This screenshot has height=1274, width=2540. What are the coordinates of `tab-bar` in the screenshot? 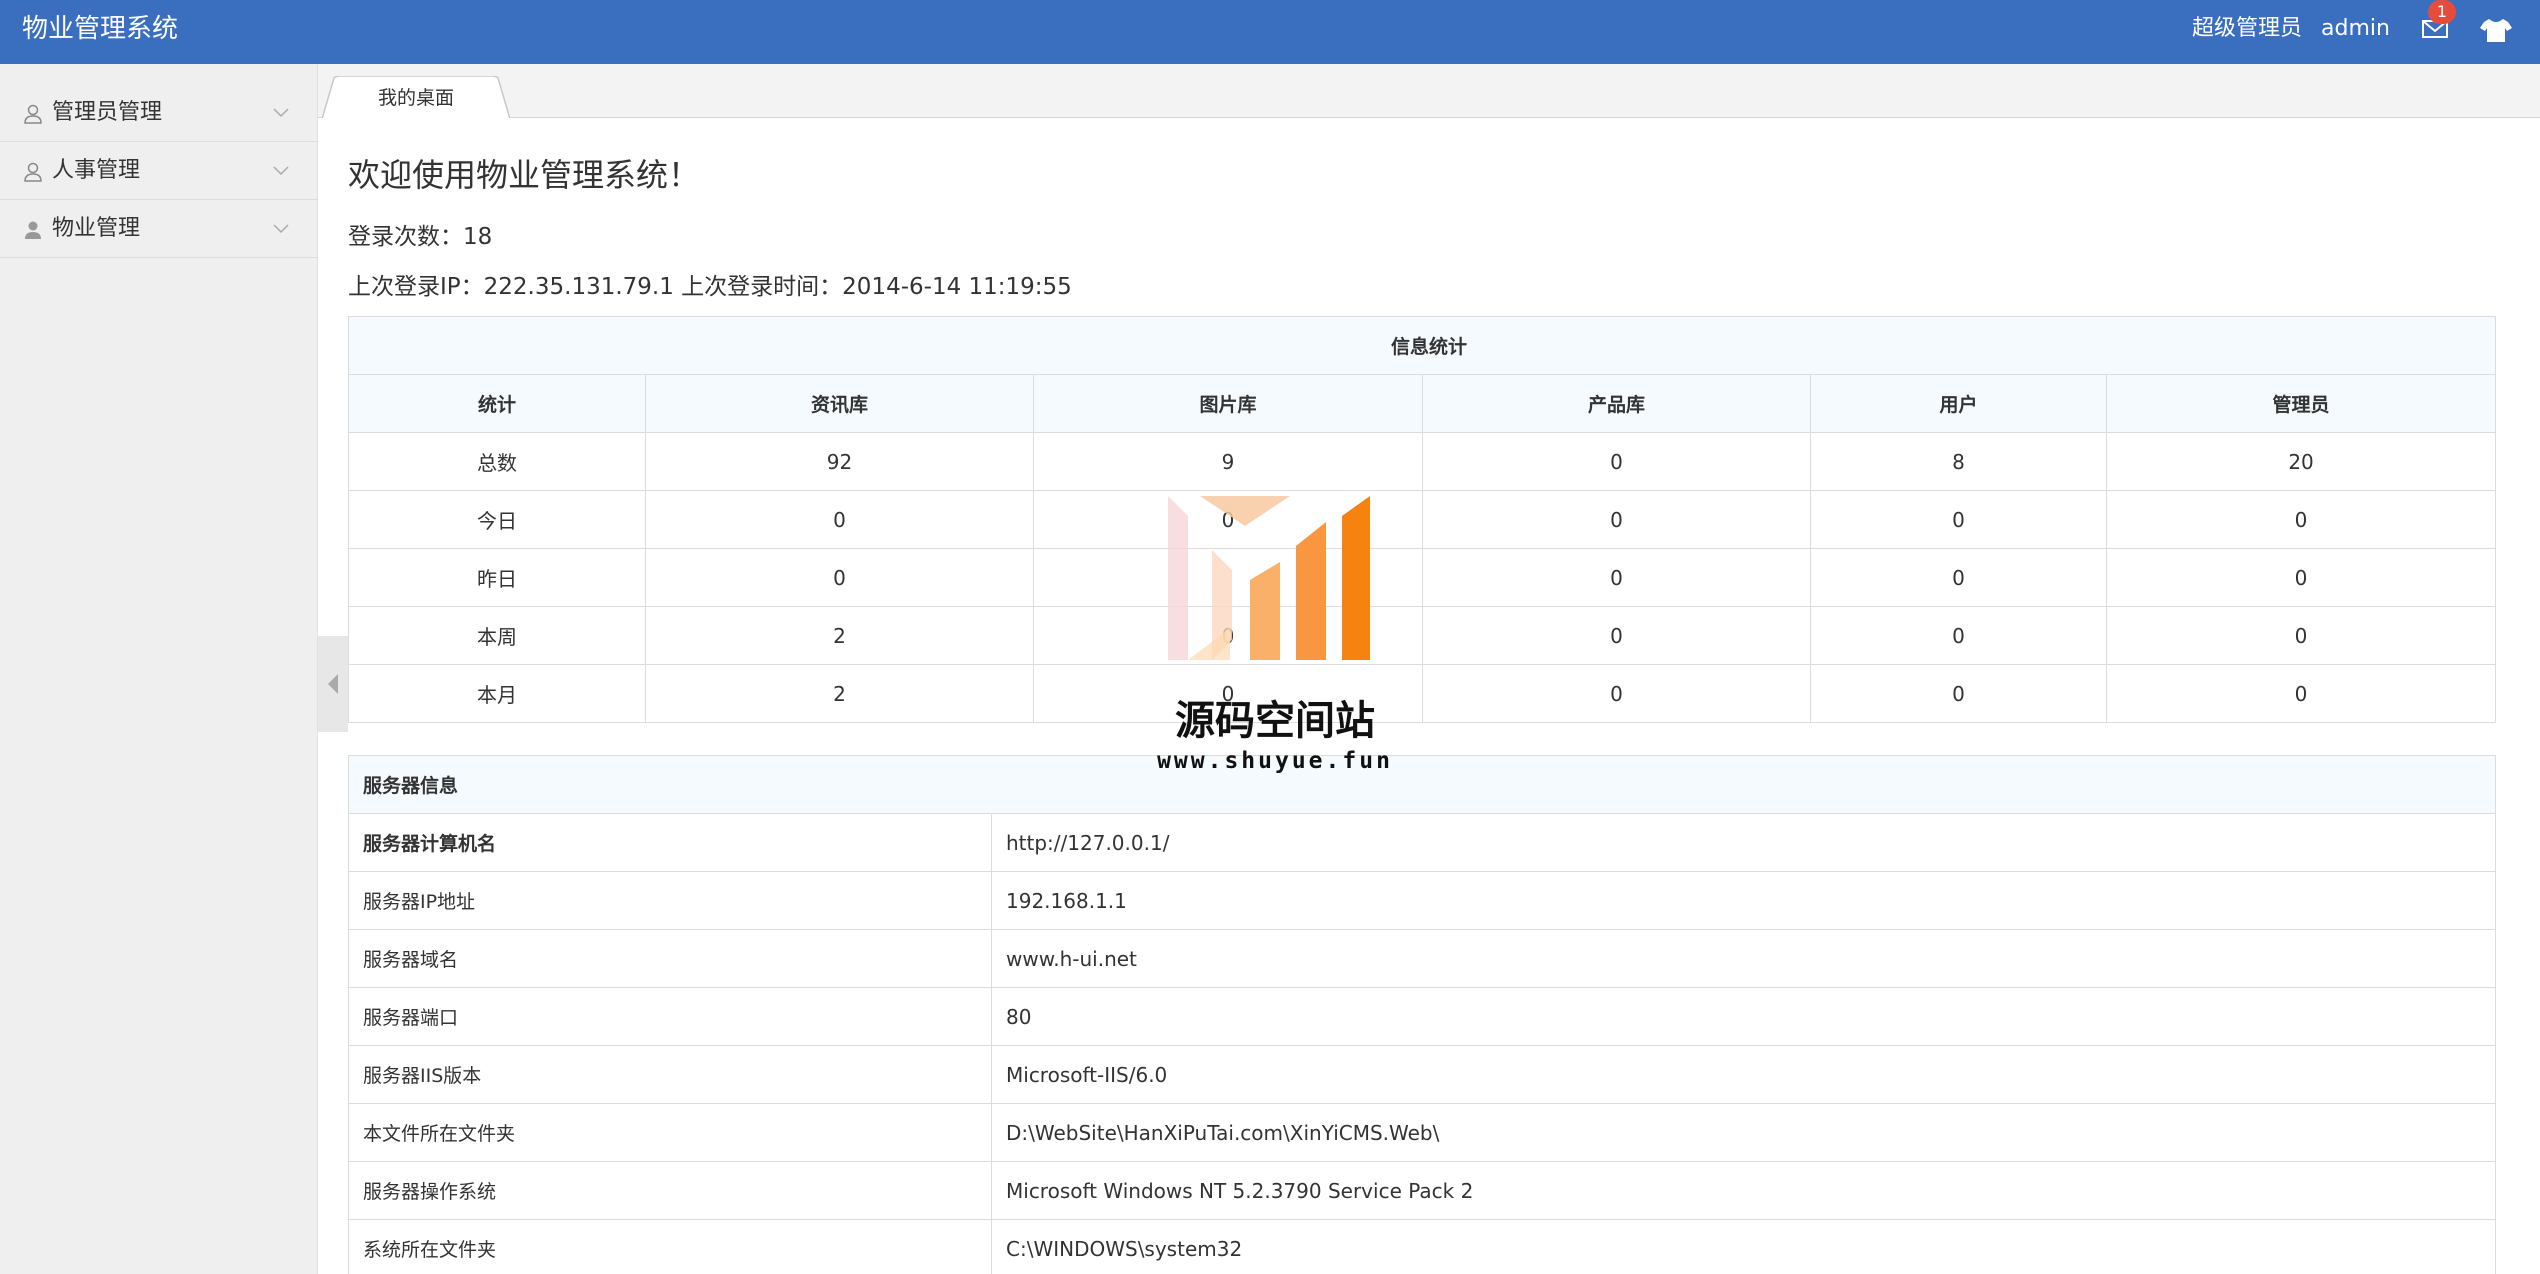 It's located at (1429, 91).